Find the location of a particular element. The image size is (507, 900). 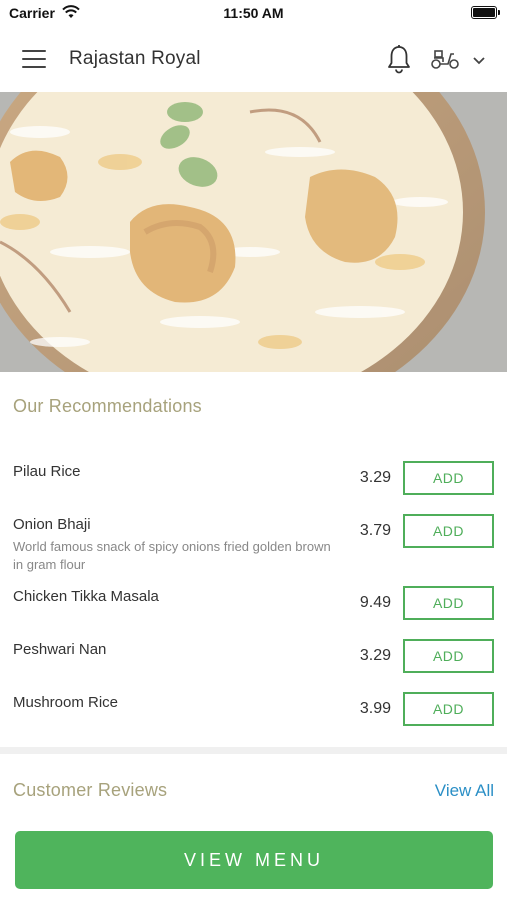

status-bar: Carrier 11:50 AM is located at coordinates (253, 14).